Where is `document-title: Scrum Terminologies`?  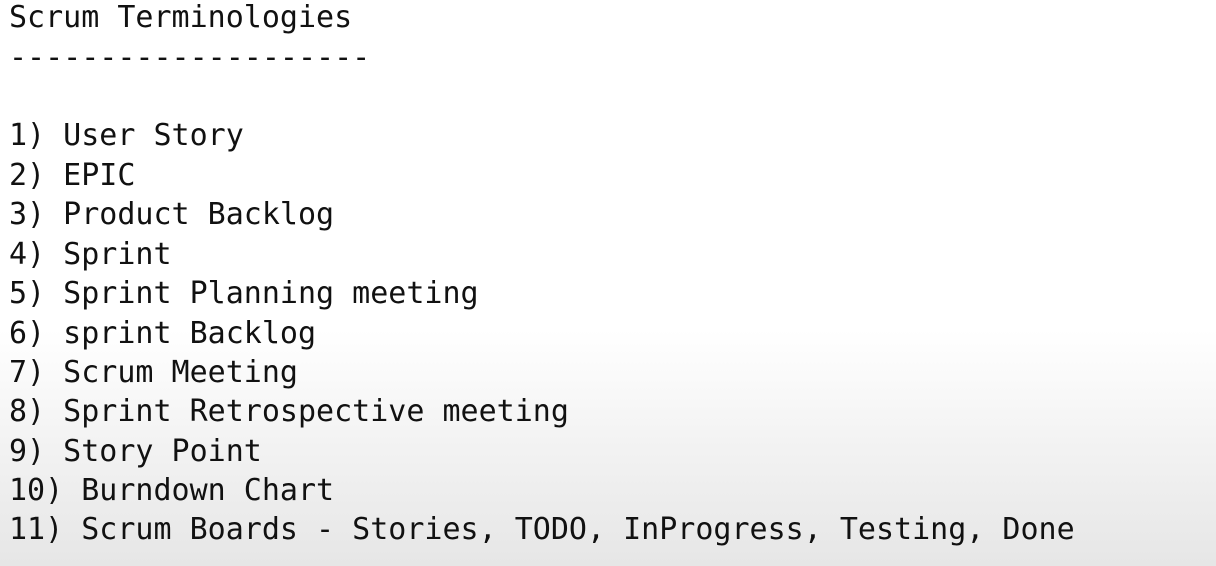 document-title: Scrum Terminologies is located at coordinates (181, 17).